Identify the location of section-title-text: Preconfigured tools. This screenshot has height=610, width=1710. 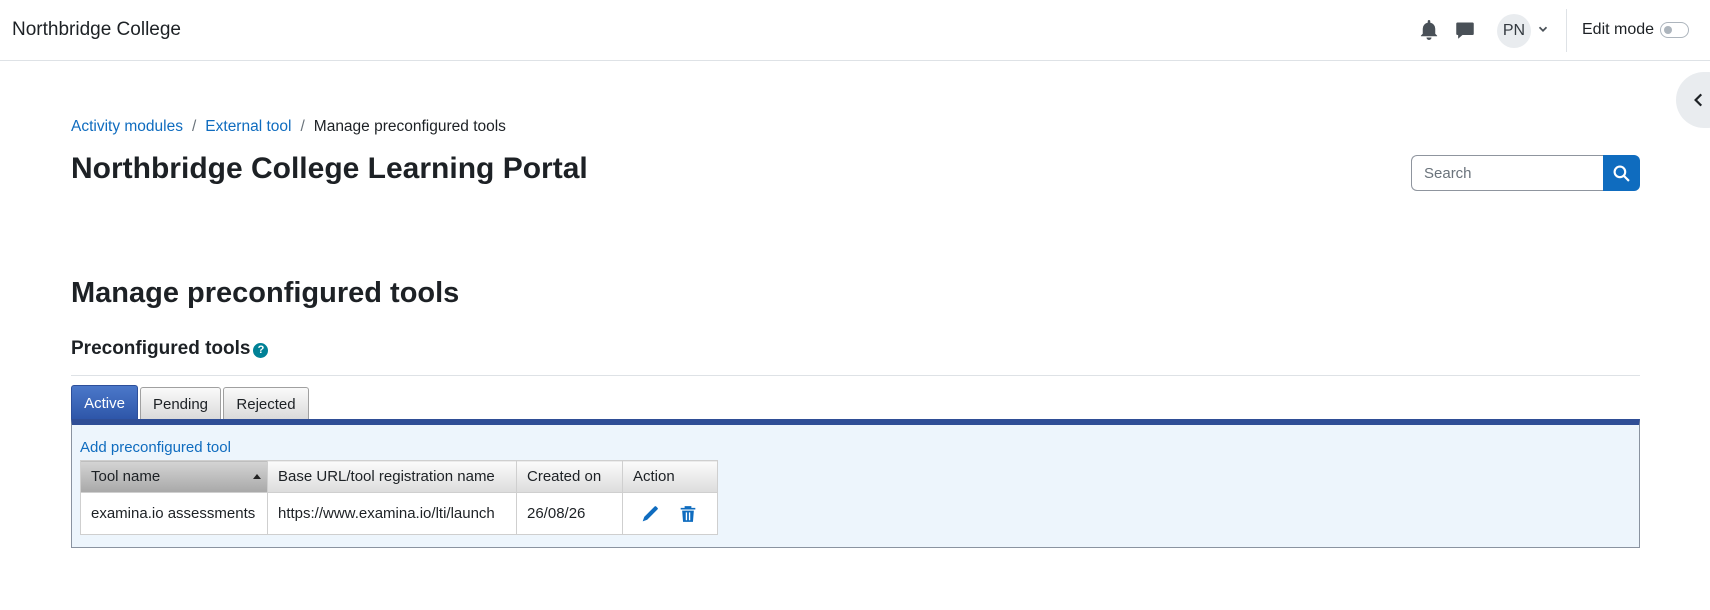
(161, 348).